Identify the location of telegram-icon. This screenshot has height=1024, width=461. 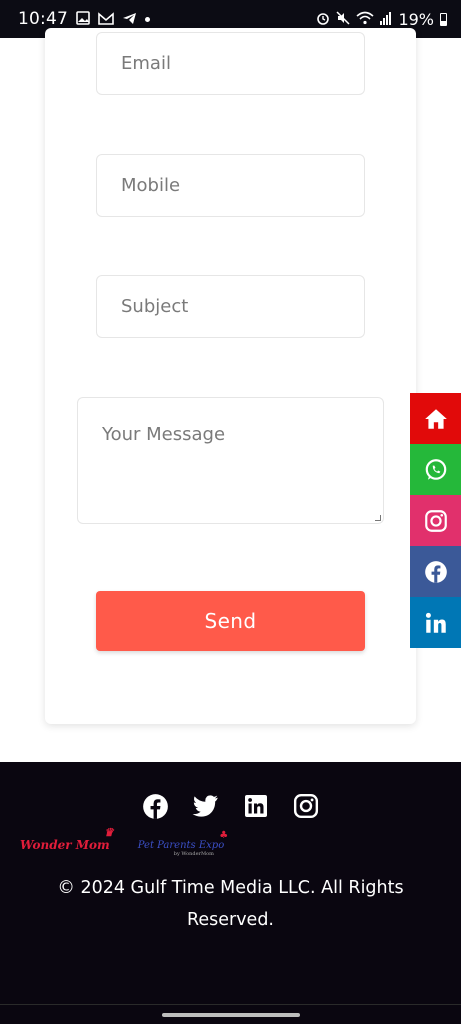
(129, 19).